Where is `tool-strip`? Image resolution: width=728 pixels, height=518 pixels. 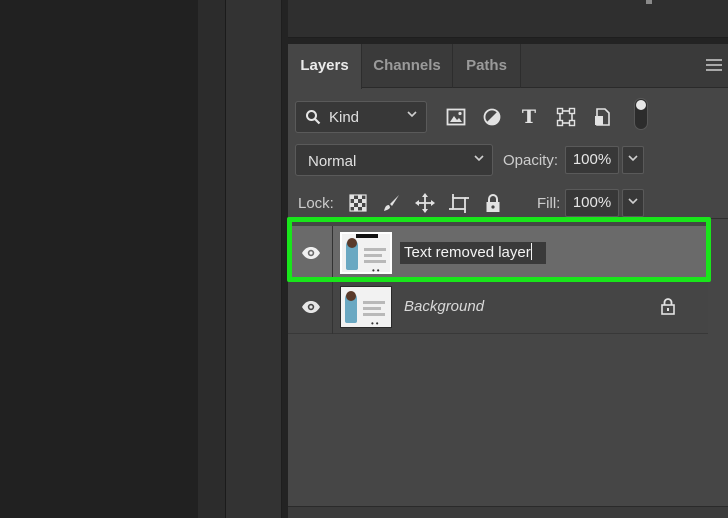
tool-strip is located at coordinates (212, 259).